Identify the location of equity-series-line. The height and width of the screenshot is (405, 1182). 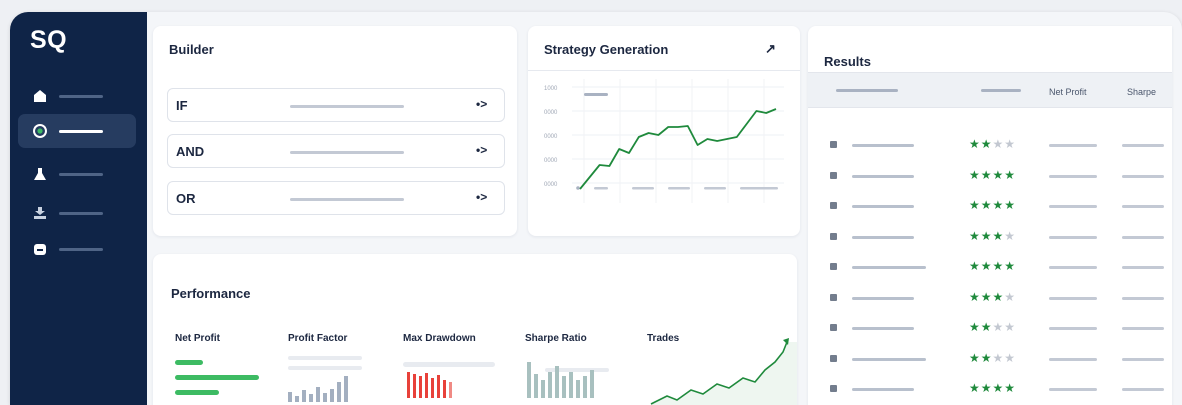
(678, 149).